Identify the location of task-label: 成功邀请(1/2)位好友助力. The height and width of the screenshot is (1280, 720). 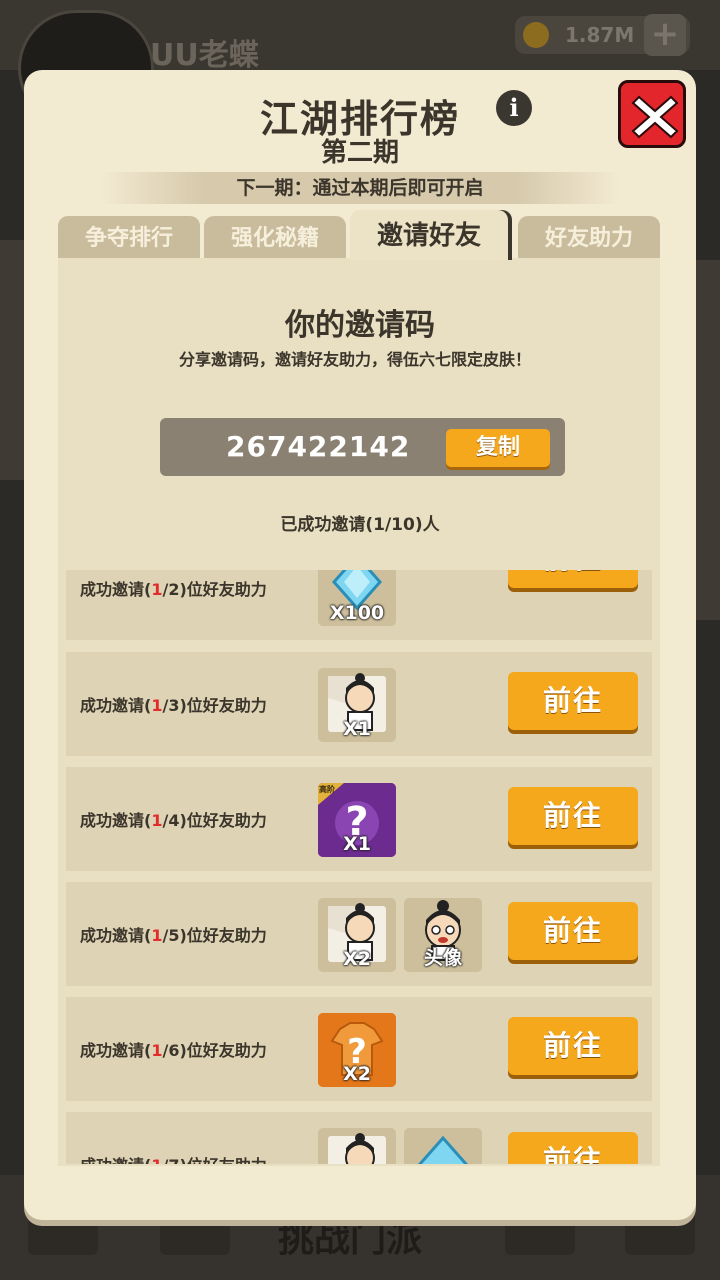
(173, 589).